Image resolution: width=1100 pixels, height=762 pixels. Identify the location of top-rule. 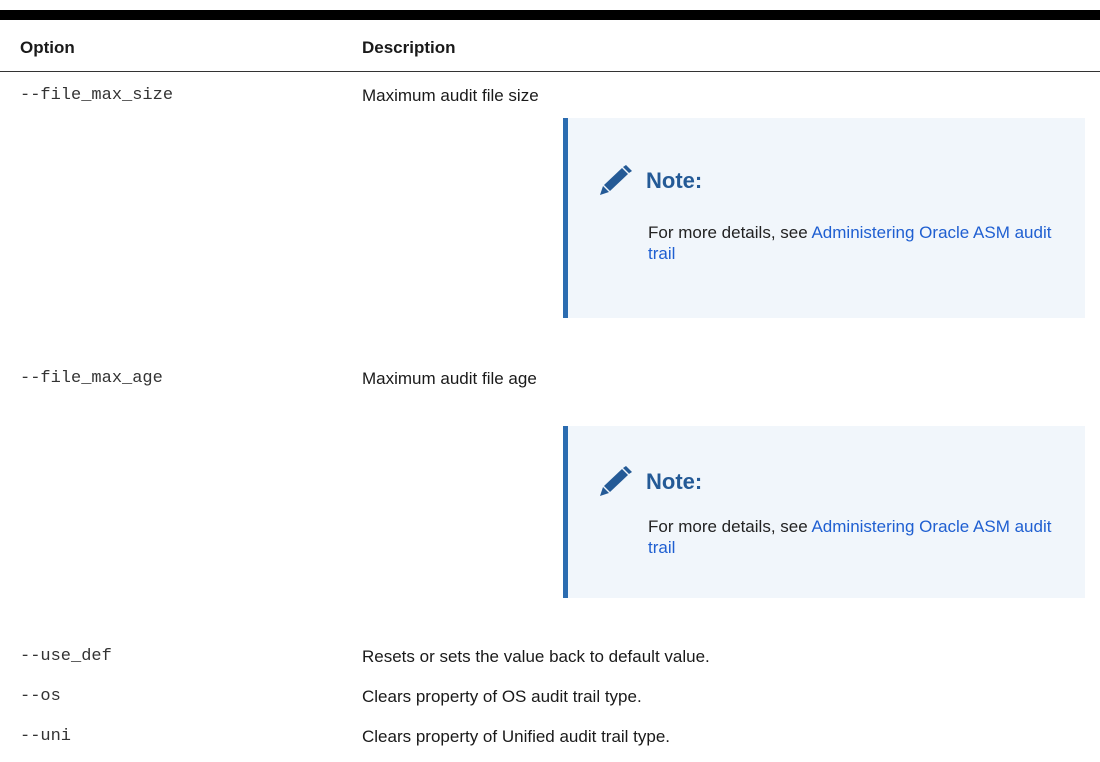
(550, 15).